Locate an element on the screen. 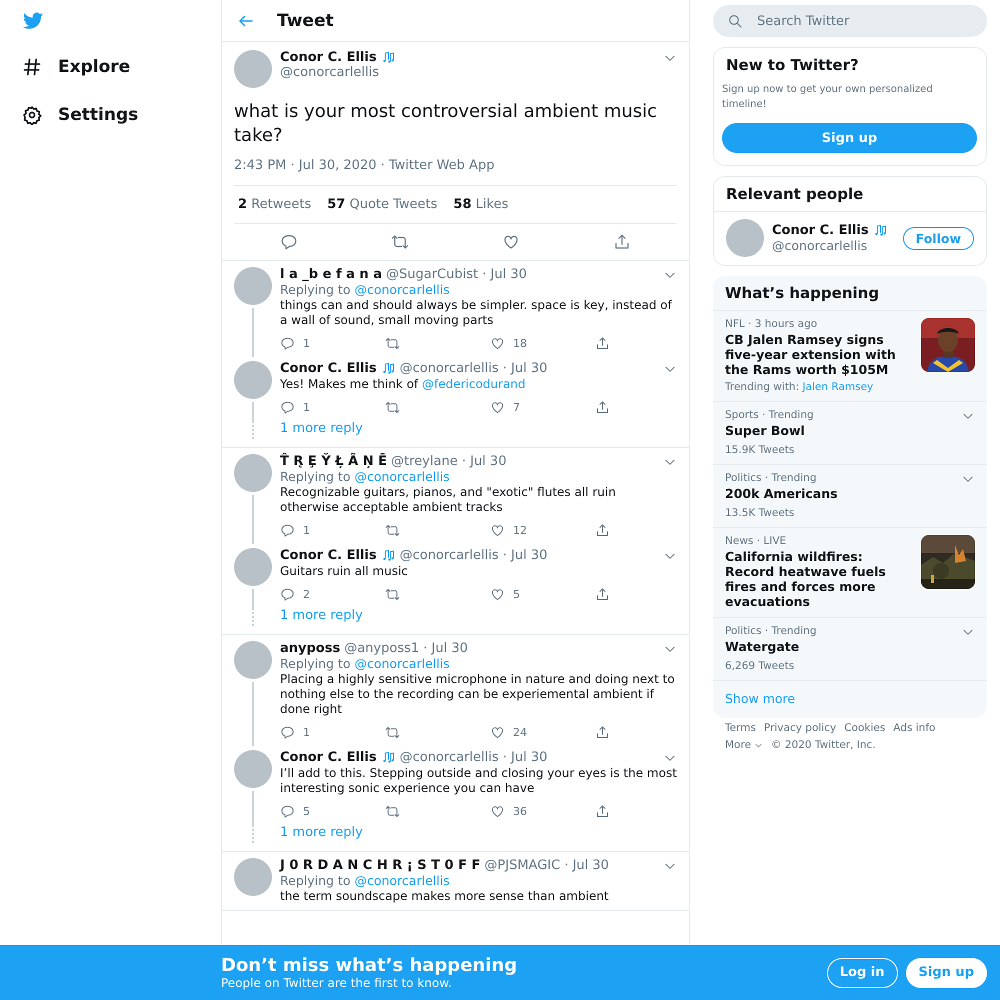 This screenshot has height=1000, width=1000. handle-and-date: @SugarCubist · Jul 30 is located at coordinates (456, 274).